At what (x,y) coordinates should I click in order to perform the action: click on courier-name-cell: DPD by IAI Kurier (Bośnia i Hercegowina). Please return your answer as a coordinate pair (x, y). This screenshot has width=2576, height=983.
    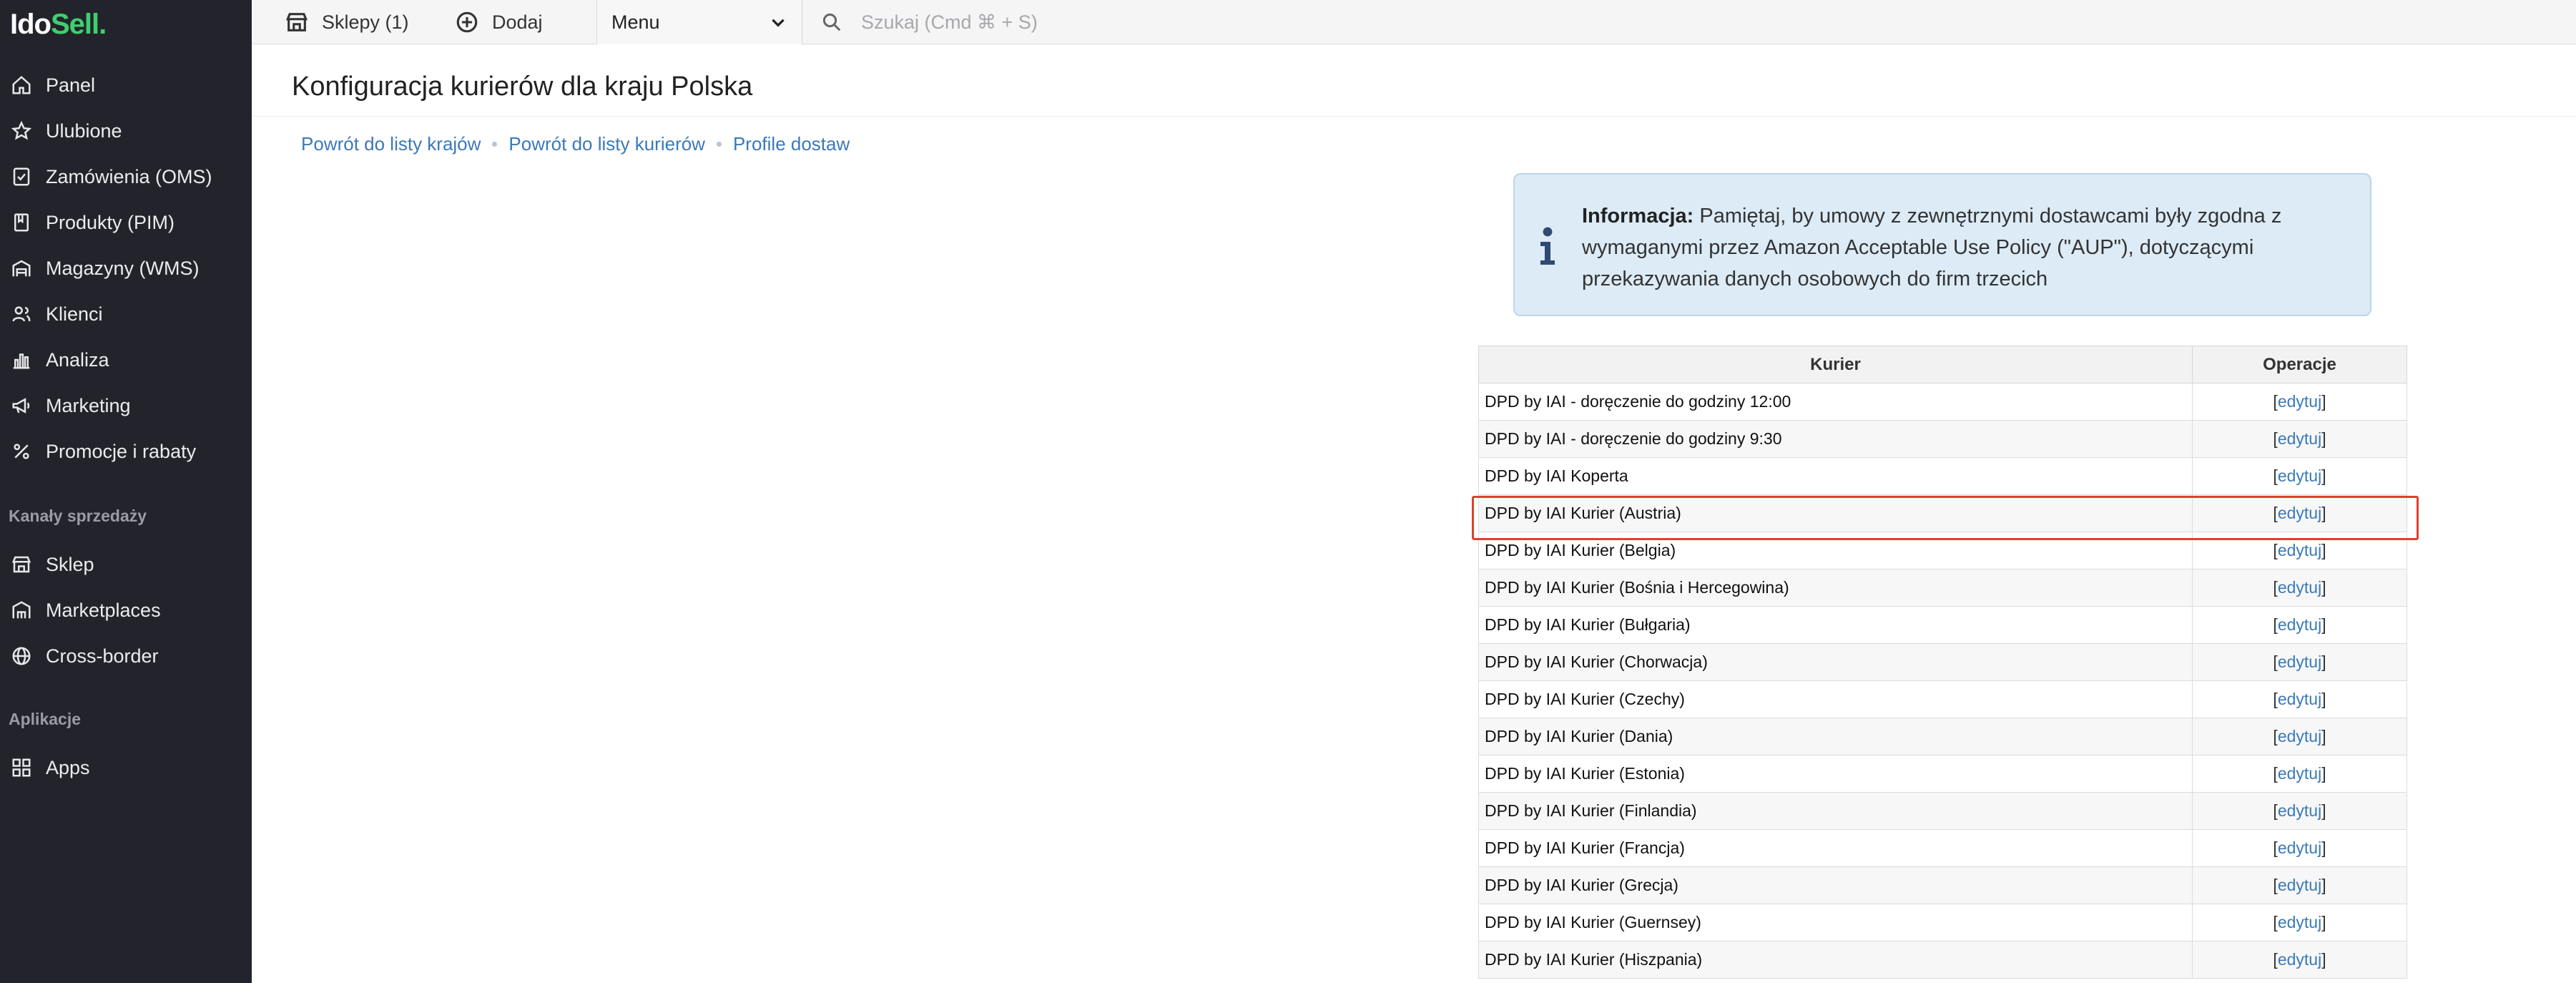
    Looking at the image, I should click on (1836, 588).